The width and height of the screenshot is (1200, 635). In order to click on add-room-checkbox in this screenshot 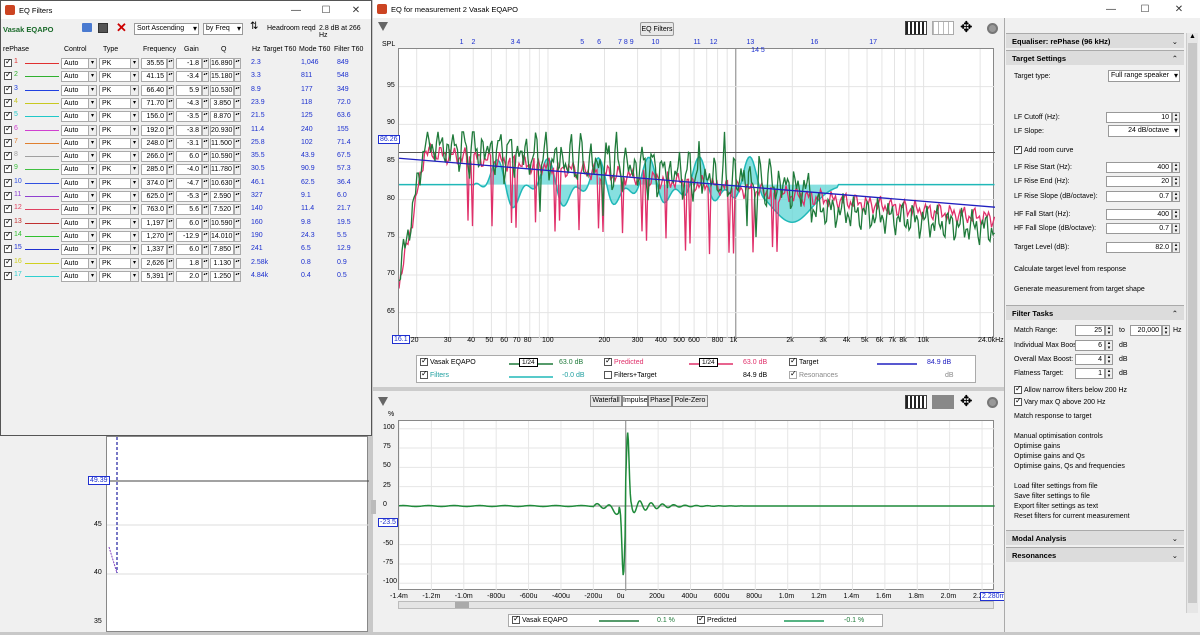, I will do `click(1018, 150)`.